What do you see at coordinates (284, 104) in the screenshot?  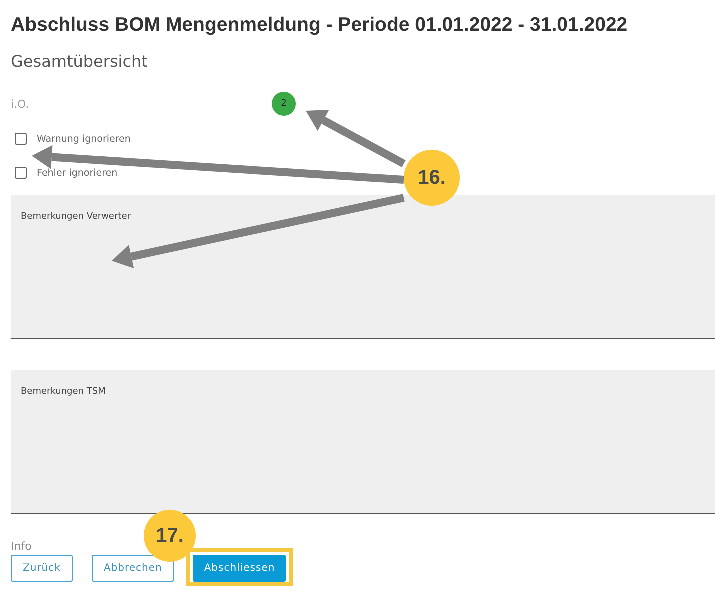 I see `count-badge: 2` at bounding box center [284, 104].